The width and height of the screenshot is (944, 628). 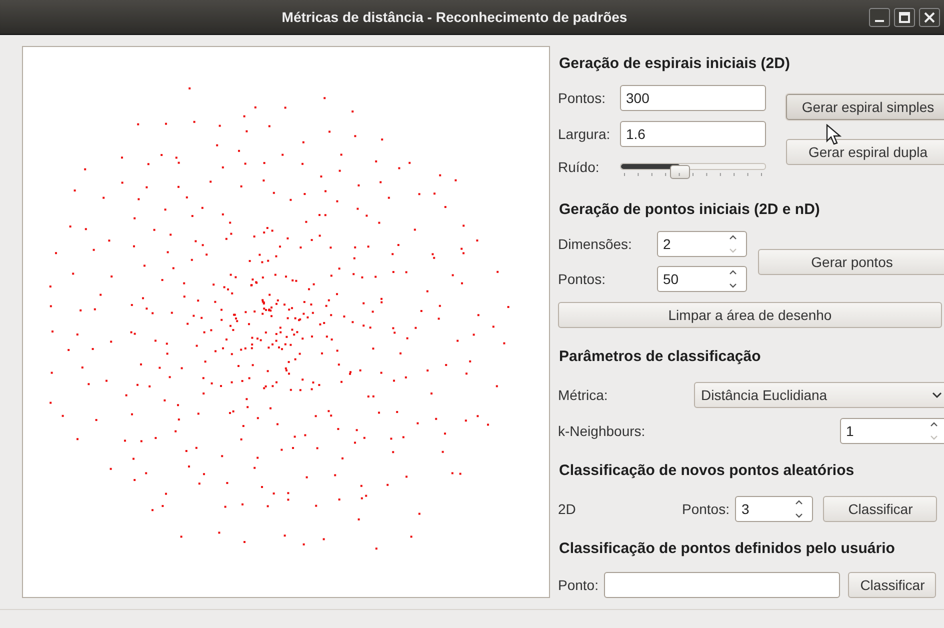 I want to click on field-label: Dimensões:, so click(x=595, y=244).